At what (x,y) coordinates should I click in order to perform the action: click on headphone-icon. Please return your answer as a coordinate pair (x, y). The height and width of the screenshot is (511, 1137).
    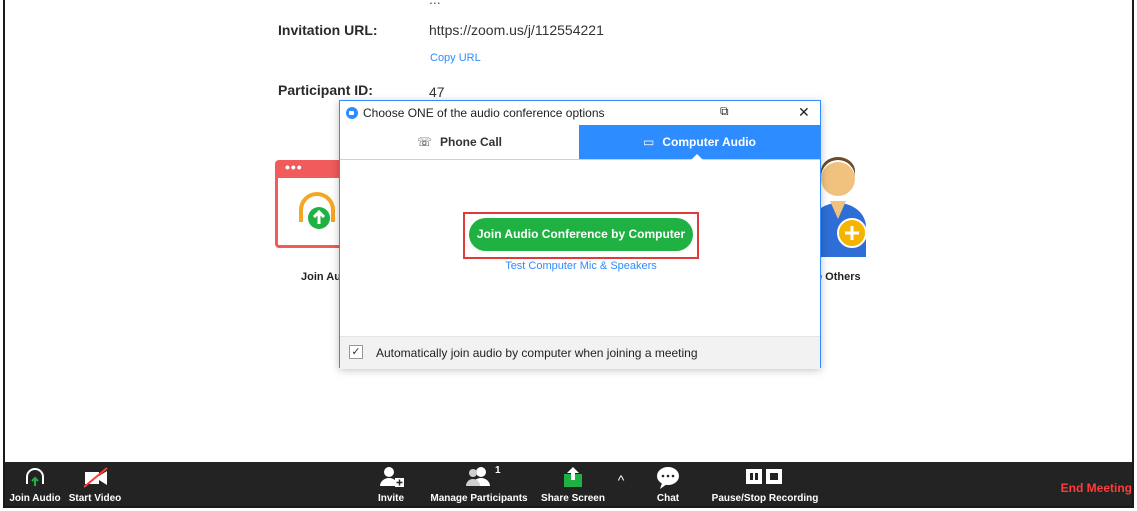
    Looking at the image, I should click on (317, 210).